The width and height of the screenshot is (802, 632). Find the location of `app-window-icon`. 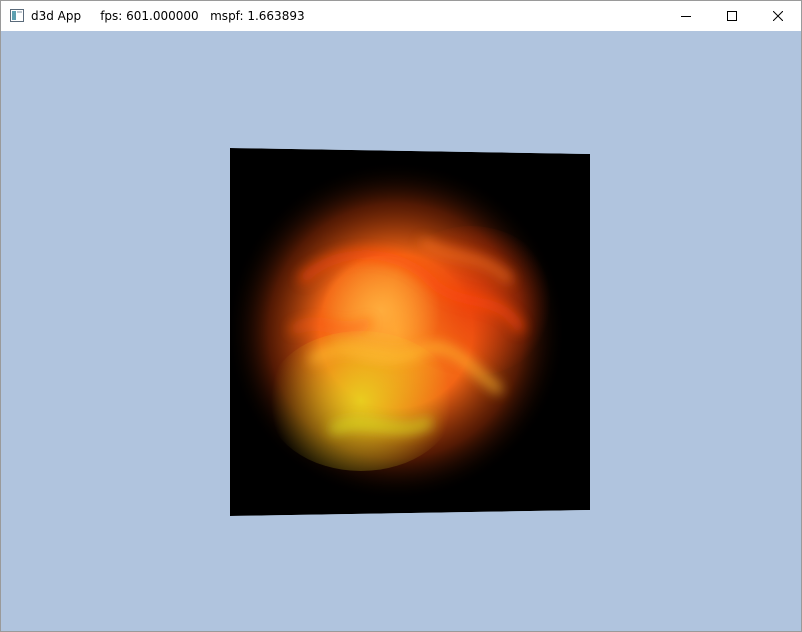

app-window-icon is located at coordinates (17, 15).